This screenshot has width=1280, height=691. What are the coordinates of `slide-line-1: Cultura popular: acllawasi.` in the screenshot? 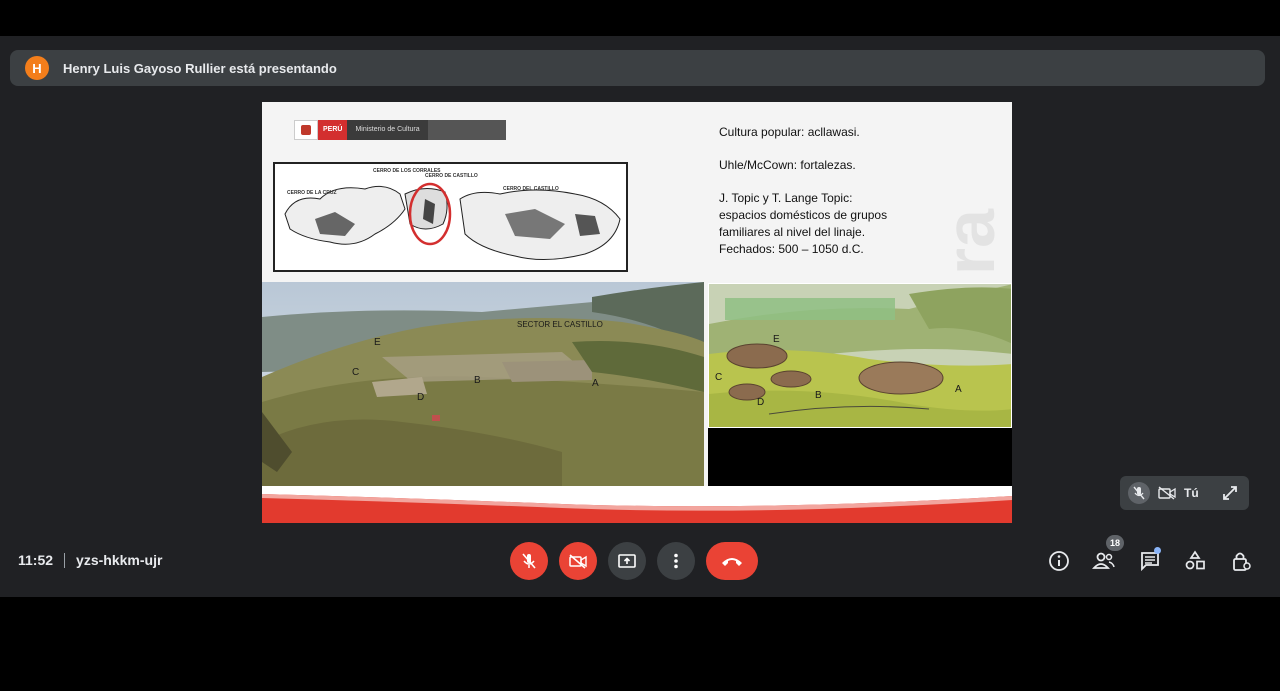 It's located at (789, 132).